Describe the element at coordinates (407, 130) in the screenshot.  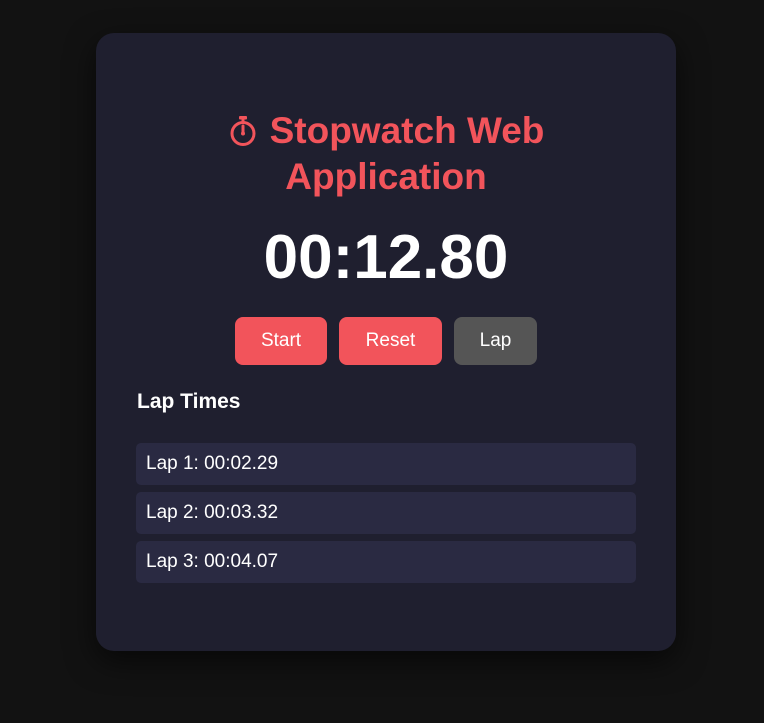
I see `title-text-line-1: Stopwatch Web` at that location.